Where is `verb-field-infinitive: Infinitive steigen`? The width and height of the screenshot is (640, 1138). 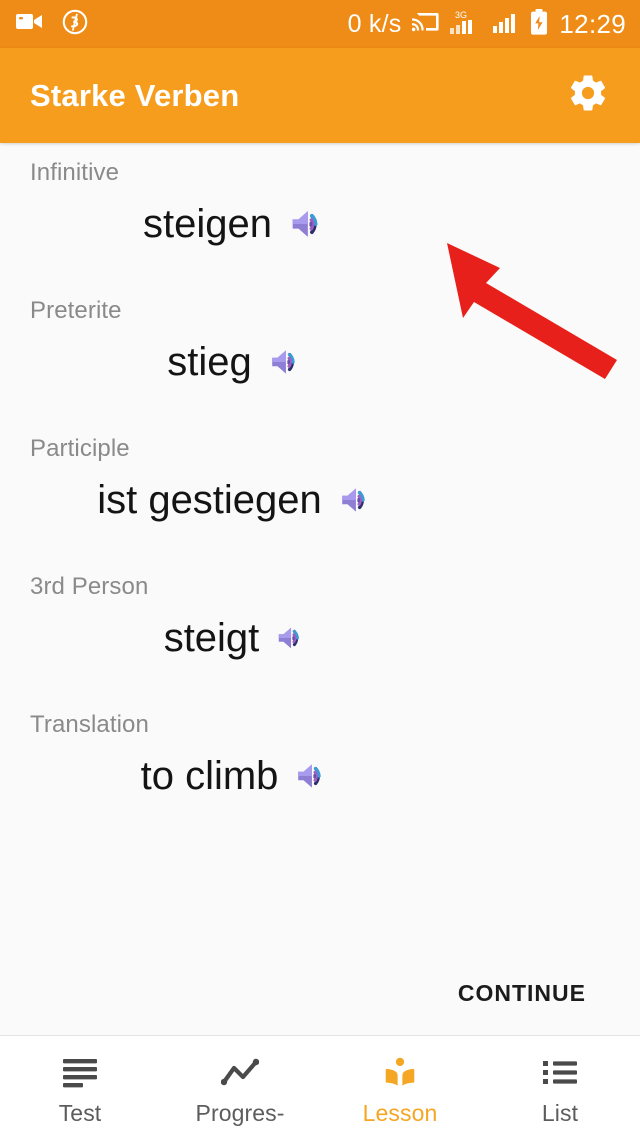
verb-field-infinitive: Infinitive steigen is located at coordinates (320, 212).